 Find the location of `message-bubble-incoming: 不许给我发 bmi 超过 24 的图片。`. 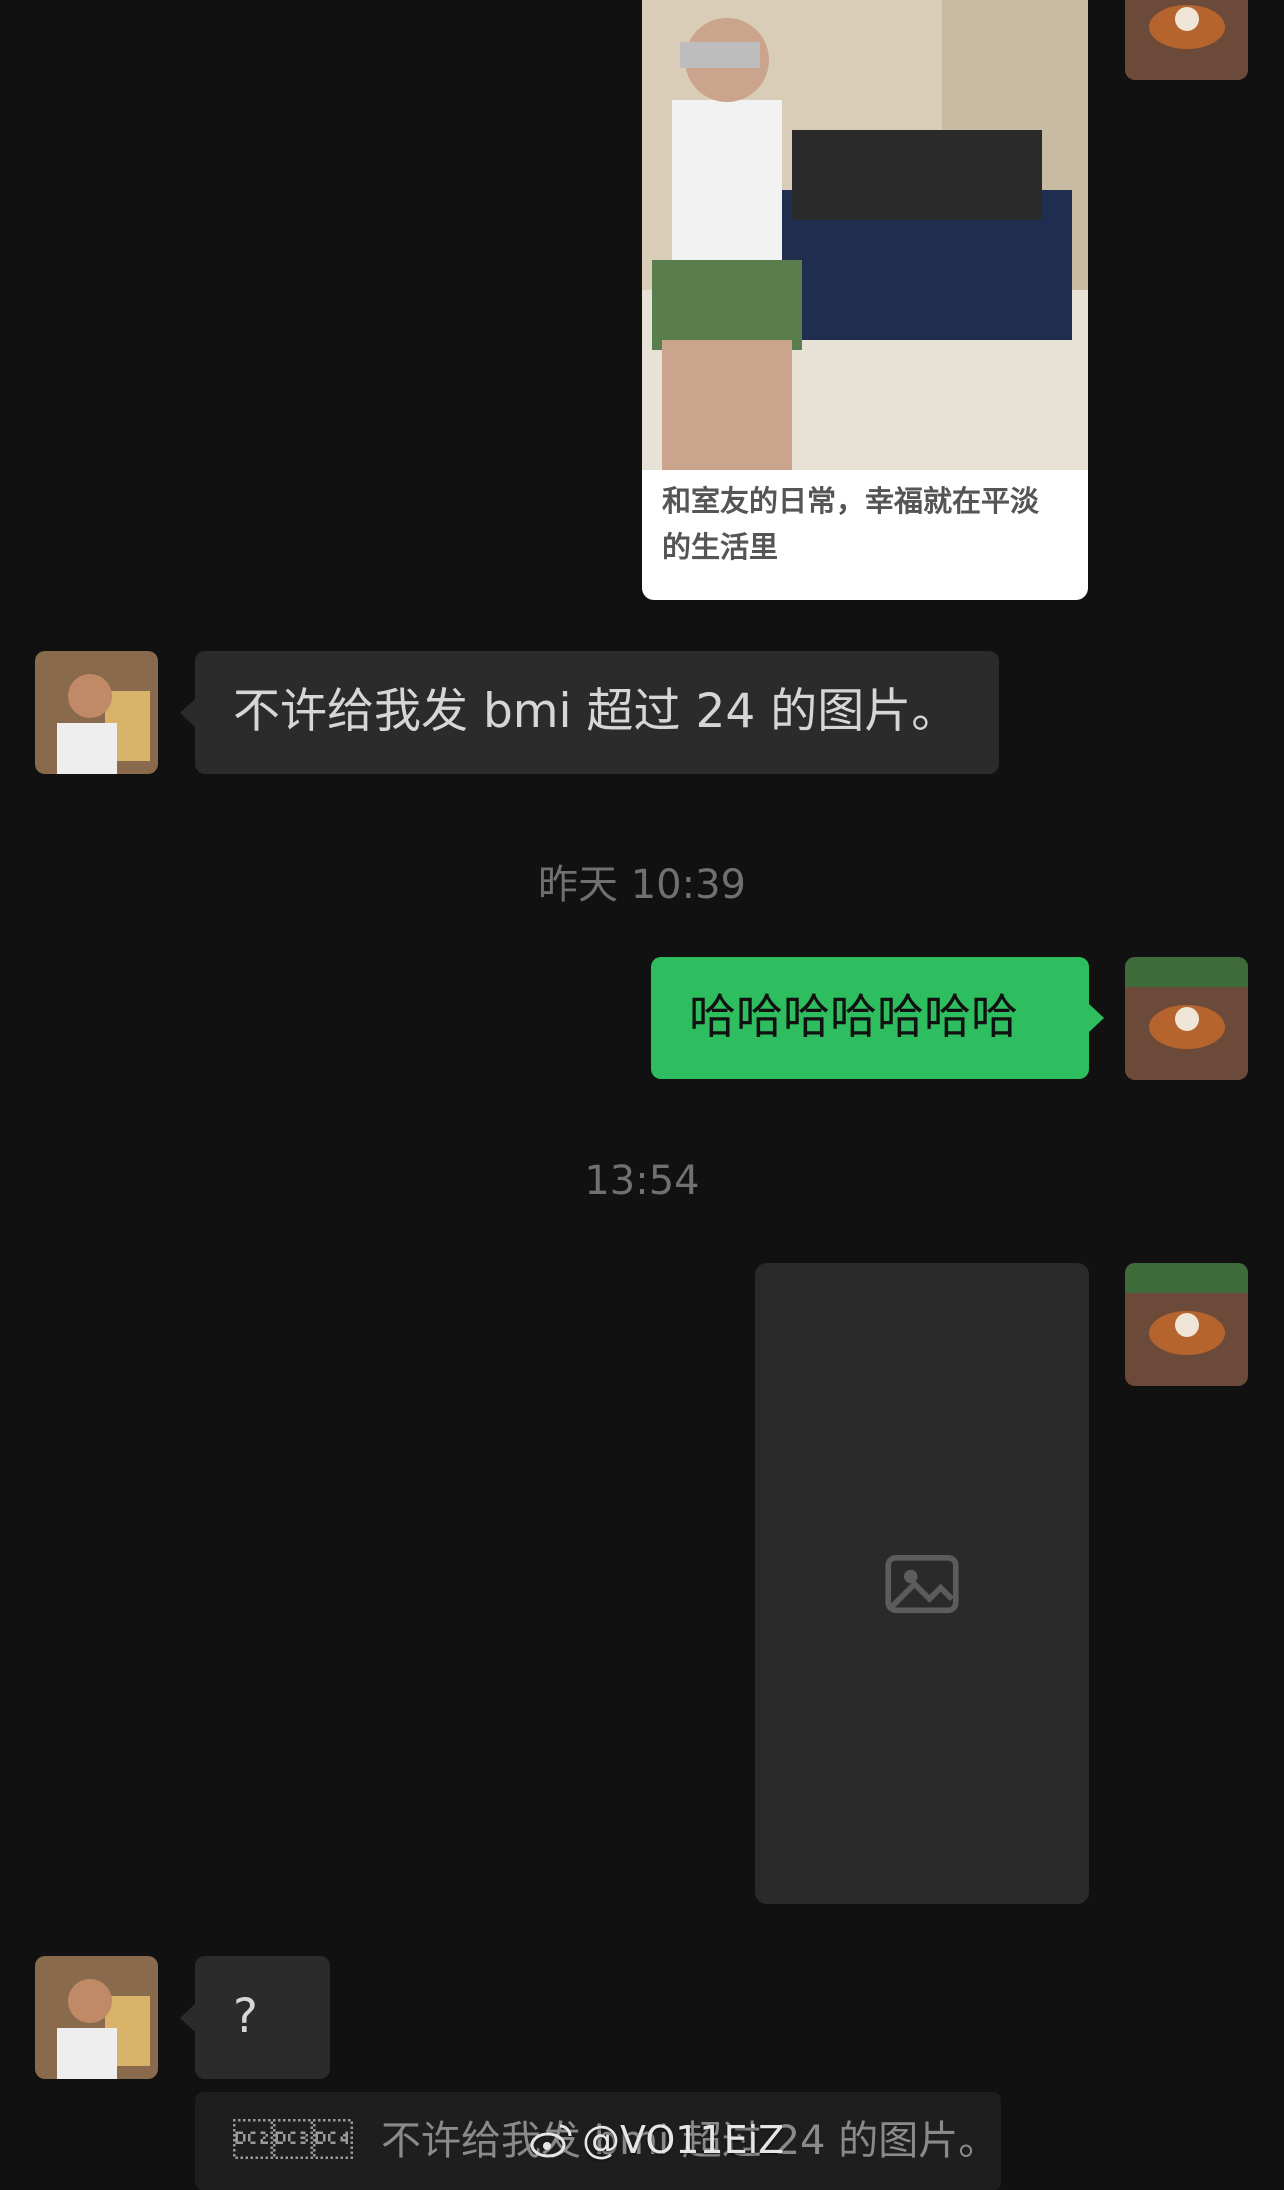

message-bubble-incoming: 不许给我发 bmi 超过 24 的图片。 is located at coordinates (589, 712).